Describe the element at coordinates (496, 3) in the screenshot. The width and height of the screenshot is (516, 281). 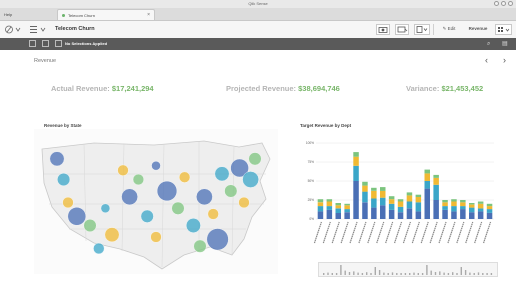
I see `minimize-icon` at that location.